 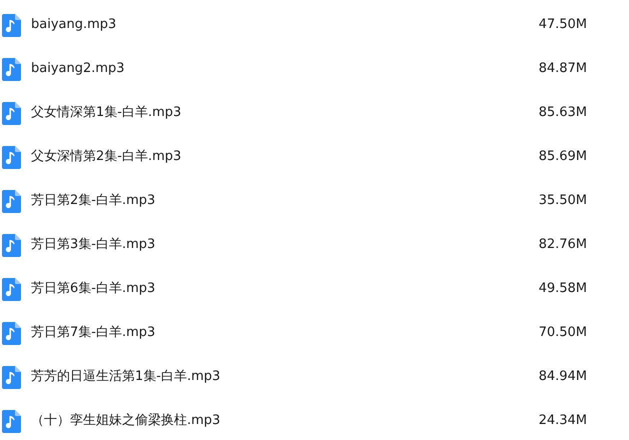 What do you see at coordinates (259, 201) in the screenshot?
I see `file-name: 芳日第2集-白羊.mp3` at bounding box center [259, 201].